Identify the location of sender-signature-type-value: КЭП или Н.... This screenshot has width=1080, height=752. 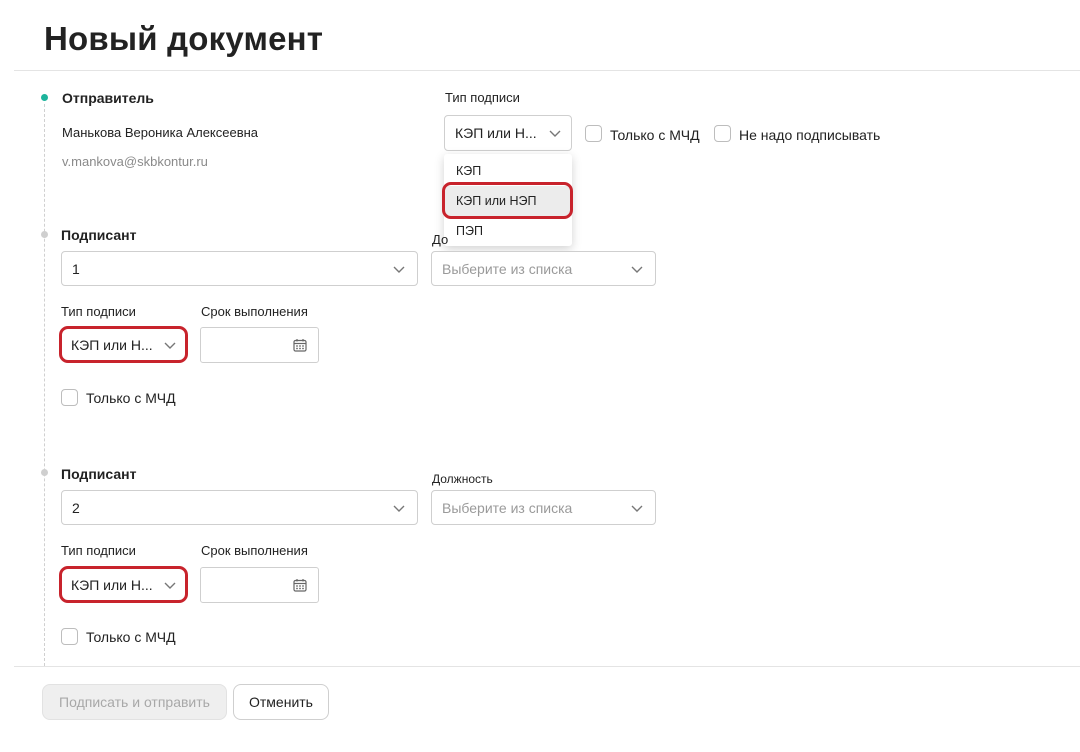
(496, 133).